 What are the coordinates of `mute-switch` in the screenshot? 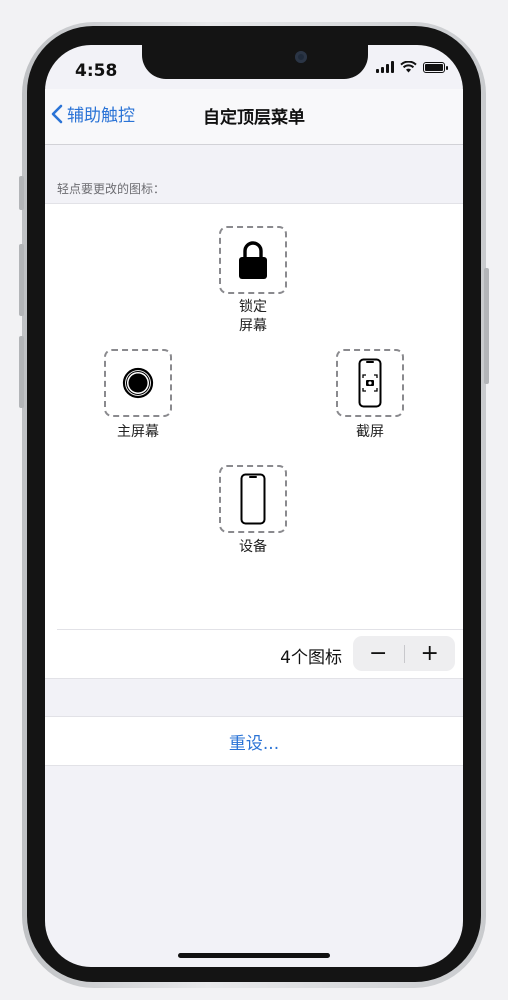 It's located at (21, 193).